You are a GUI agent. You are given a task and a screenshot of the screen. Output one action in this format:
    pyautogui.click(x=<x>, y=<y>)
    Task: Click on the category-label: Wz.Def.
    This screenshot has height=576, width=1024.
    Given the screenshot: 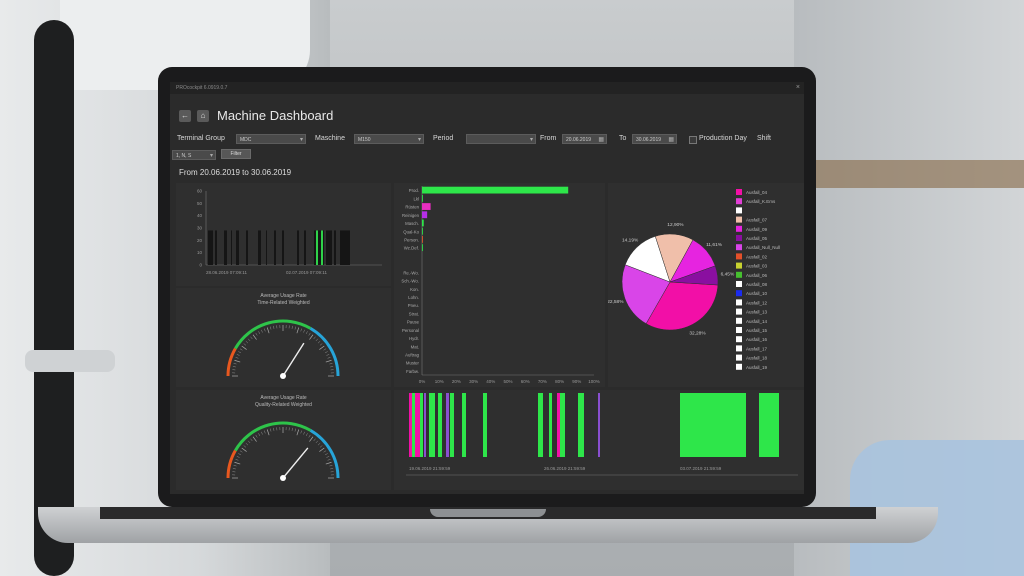 What is the action you would take?
    pyautogui.click(x=411, y=248)
    